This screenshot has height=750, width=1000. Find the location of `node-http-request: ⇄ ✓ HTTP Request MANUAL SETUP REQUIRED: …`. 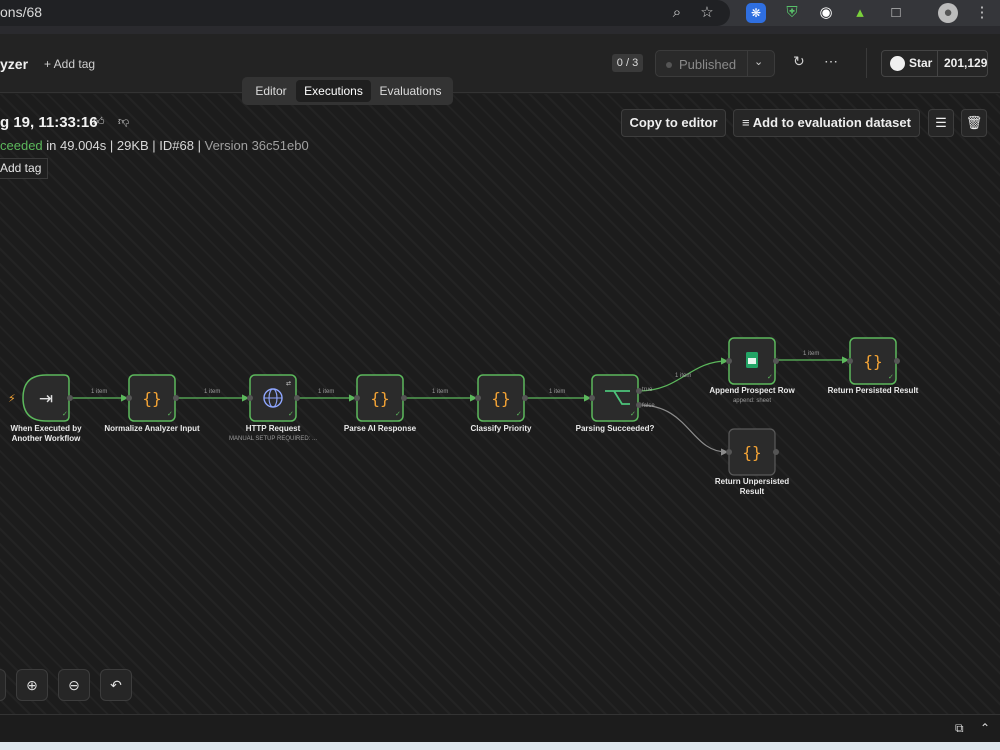

node-http-request: ⇄ ✓ HTTP Request MANUAL SETUP REQUIRED: … is located at coordinates (273, 408).